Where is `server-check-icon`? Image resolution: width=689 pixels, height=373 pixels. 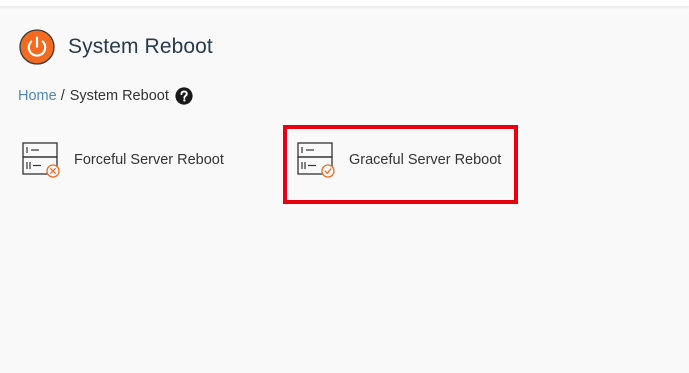 server-check-icon is located at coordinates (316, 160).